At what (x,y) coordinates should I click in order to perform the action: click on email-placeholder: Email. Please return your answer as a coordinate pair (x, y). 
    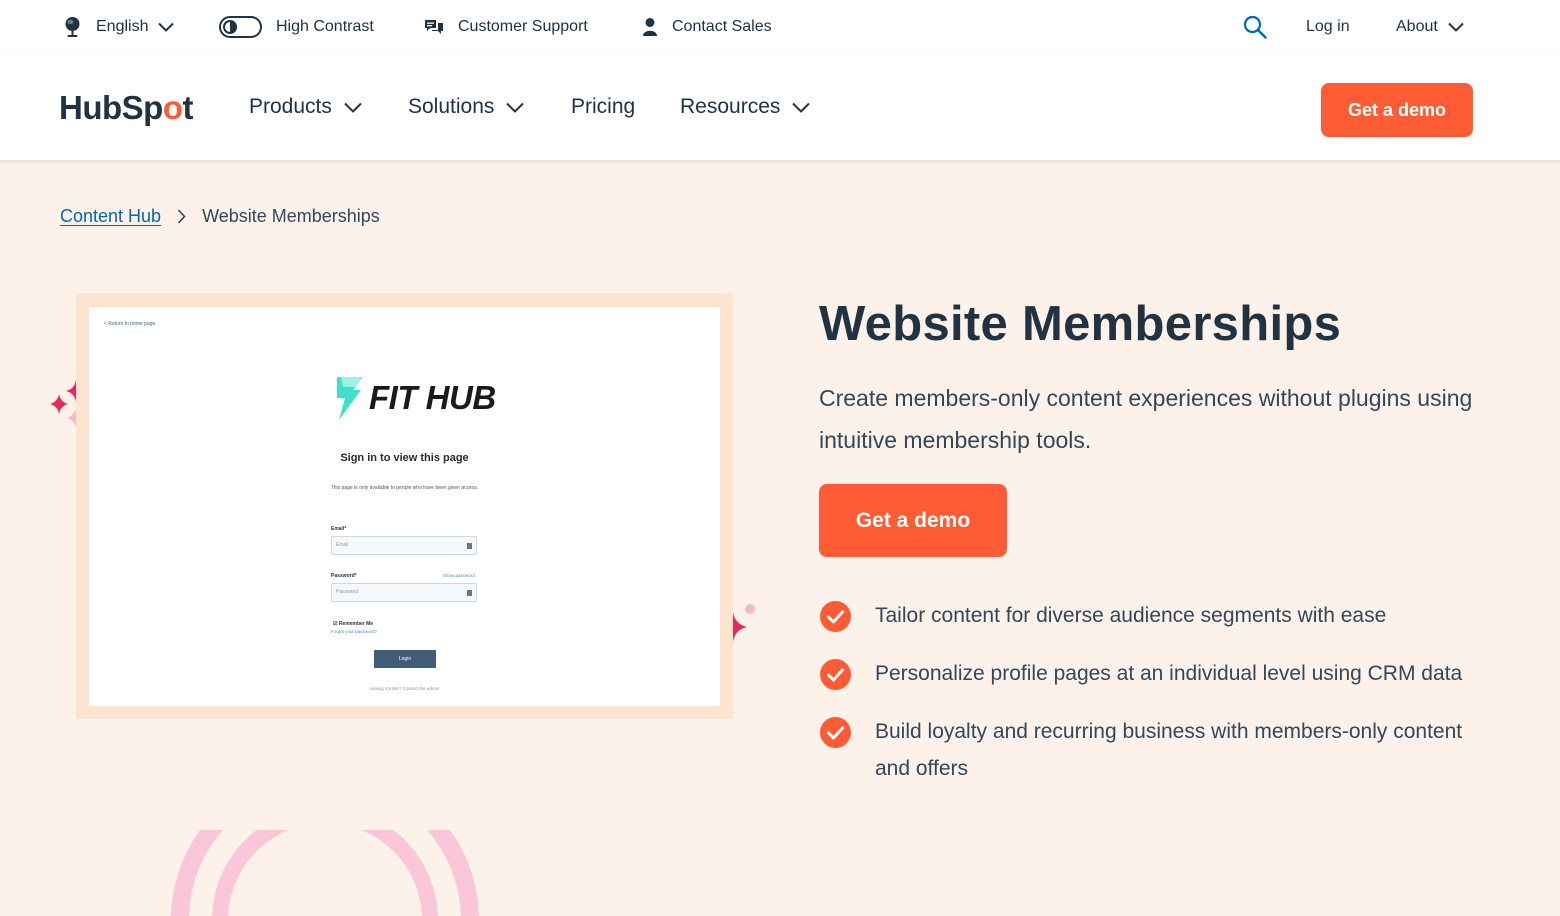
    Looking at the image, I should click on (342, 545).